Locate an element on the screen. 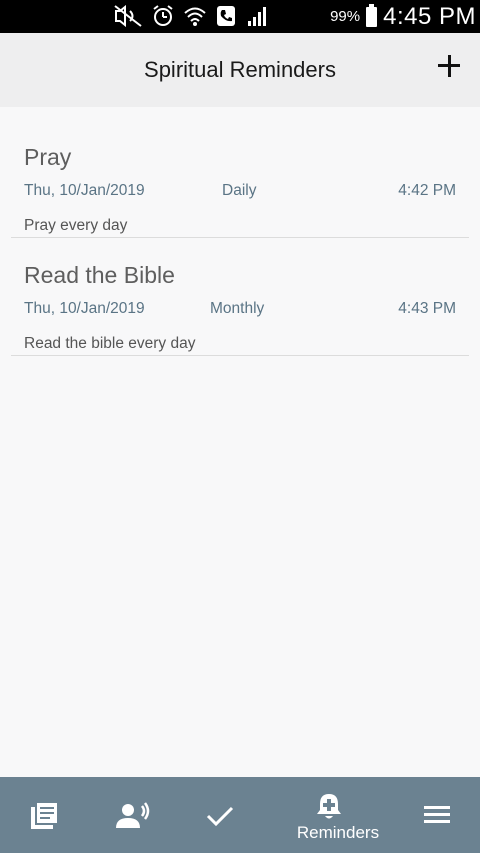  nav-item-menu is located at coordinates (436, 815).